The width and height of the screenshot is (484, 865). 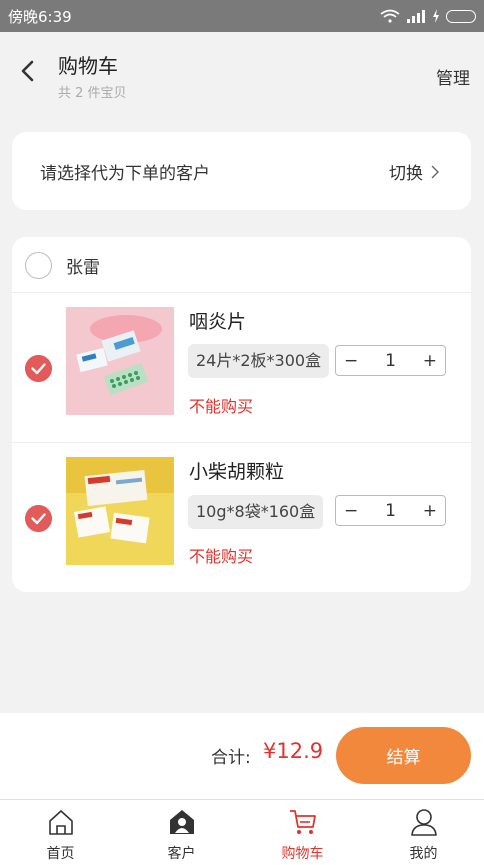 What do you see at coordinates (423, 822) in the screenshot?
I see `user-icon` at bounding box center [423, 822].